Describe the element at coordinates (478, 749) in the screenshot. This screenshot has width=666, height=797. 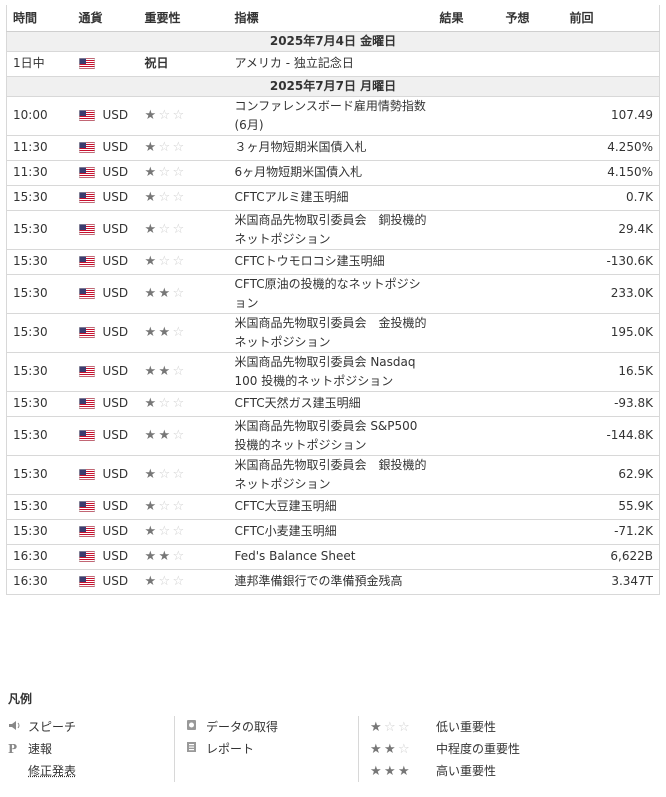
I see `legend-label-importance: 中程度の重要性` at that location.